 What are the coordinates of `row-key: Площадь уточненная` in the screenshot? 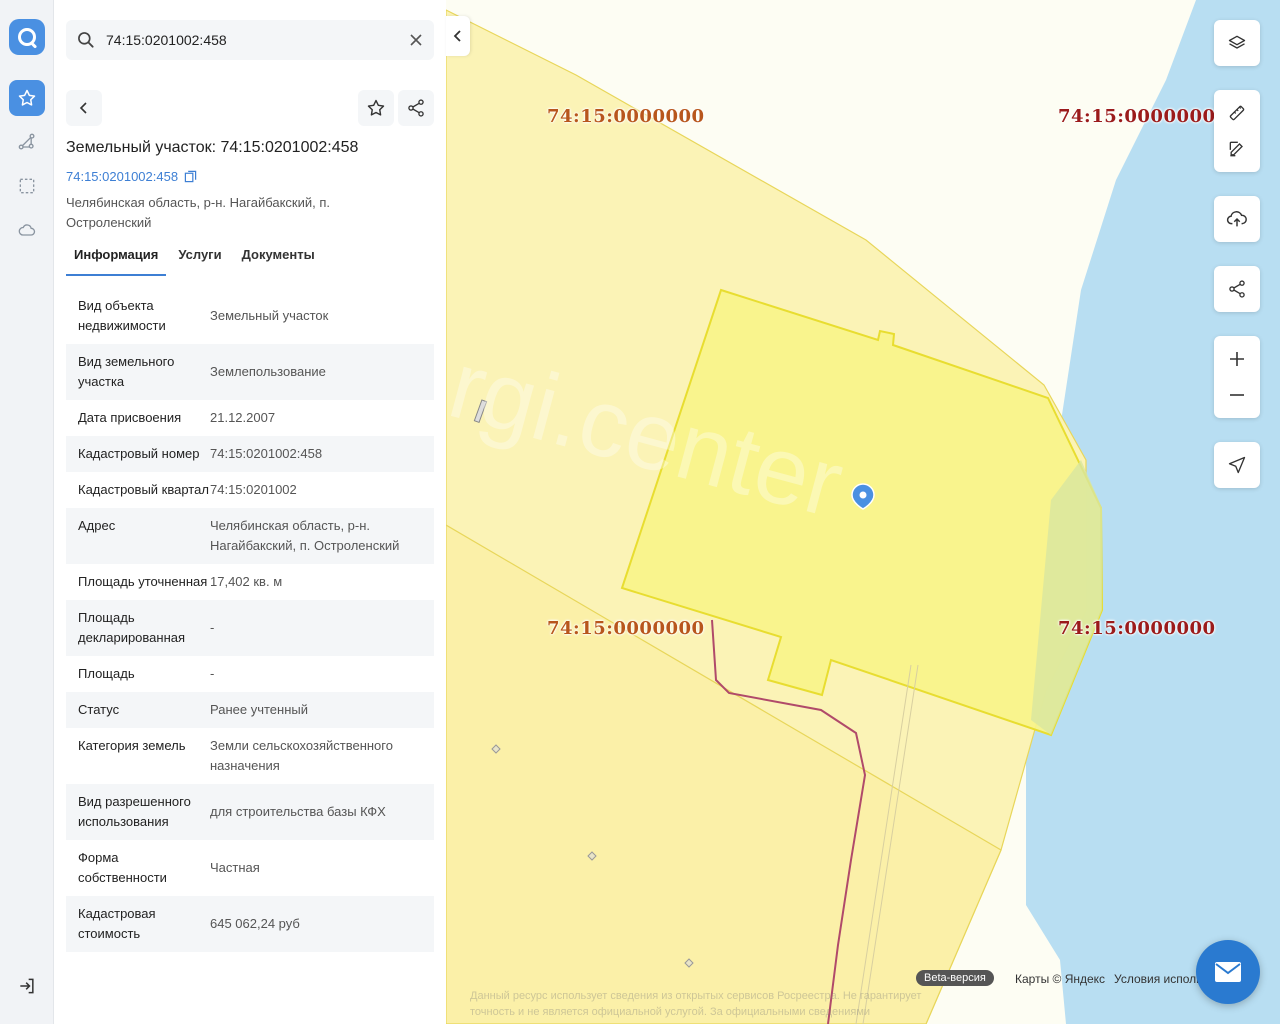 It's located at (143, 581).